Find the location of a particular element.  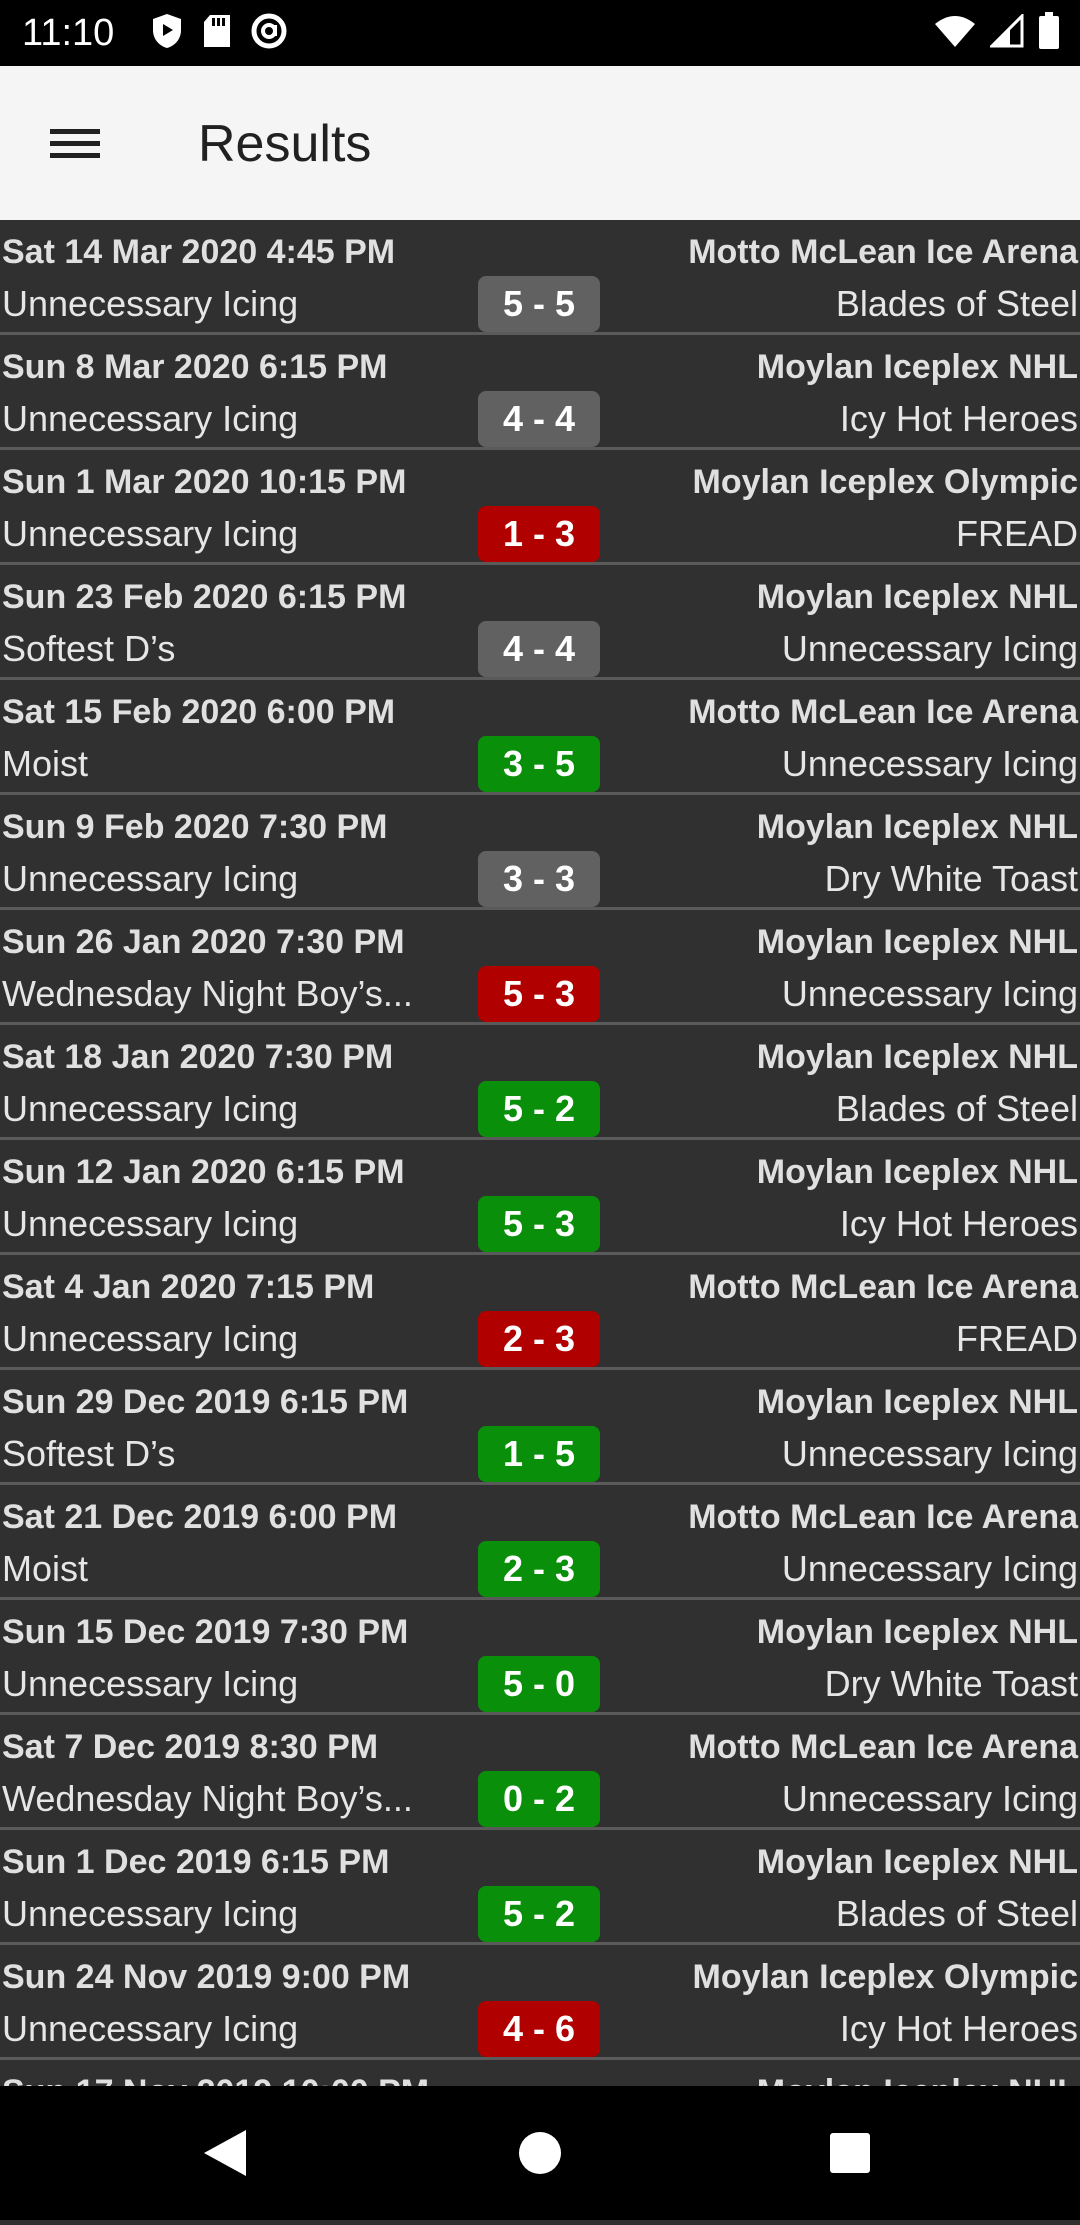

game-date: Sun 26 Jan 2020 7:30 PM is located at coordinates (203, 942).